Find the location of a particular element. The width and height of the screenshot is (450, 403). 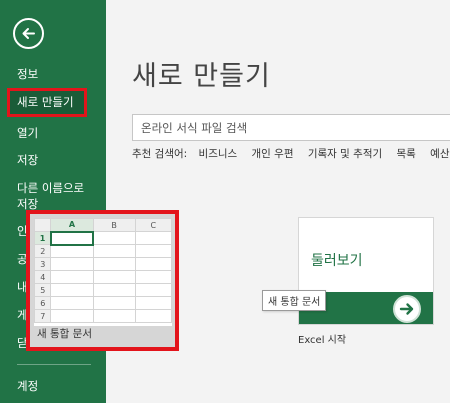

blank-workbook-tile: A B C 1 2 3 4 5 6 7 새 통합 문서 is located at coordinates (102, 280).